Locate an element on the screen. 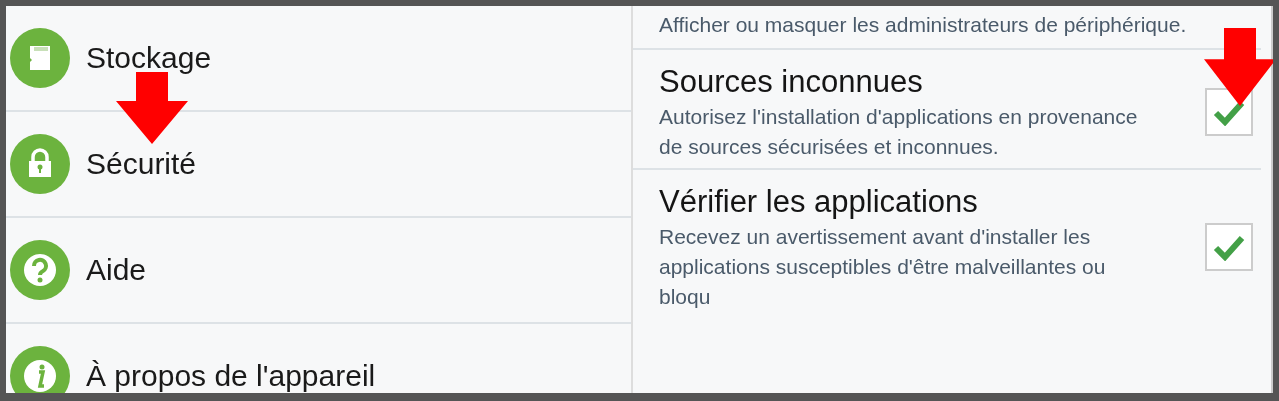 The width and height of the screenshot is (1279, 401). info-icon is located at coordinates (40, 369).